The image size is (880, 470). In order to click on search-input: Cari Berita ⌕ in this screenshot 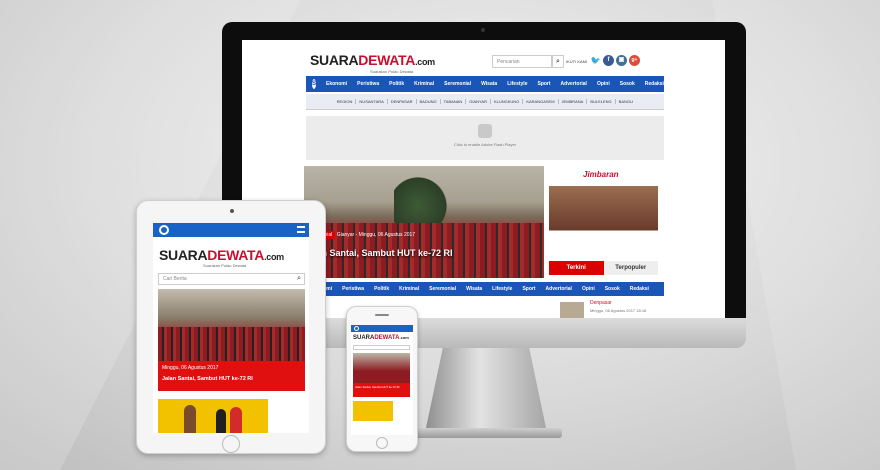, I will do `click(231, 279)`.